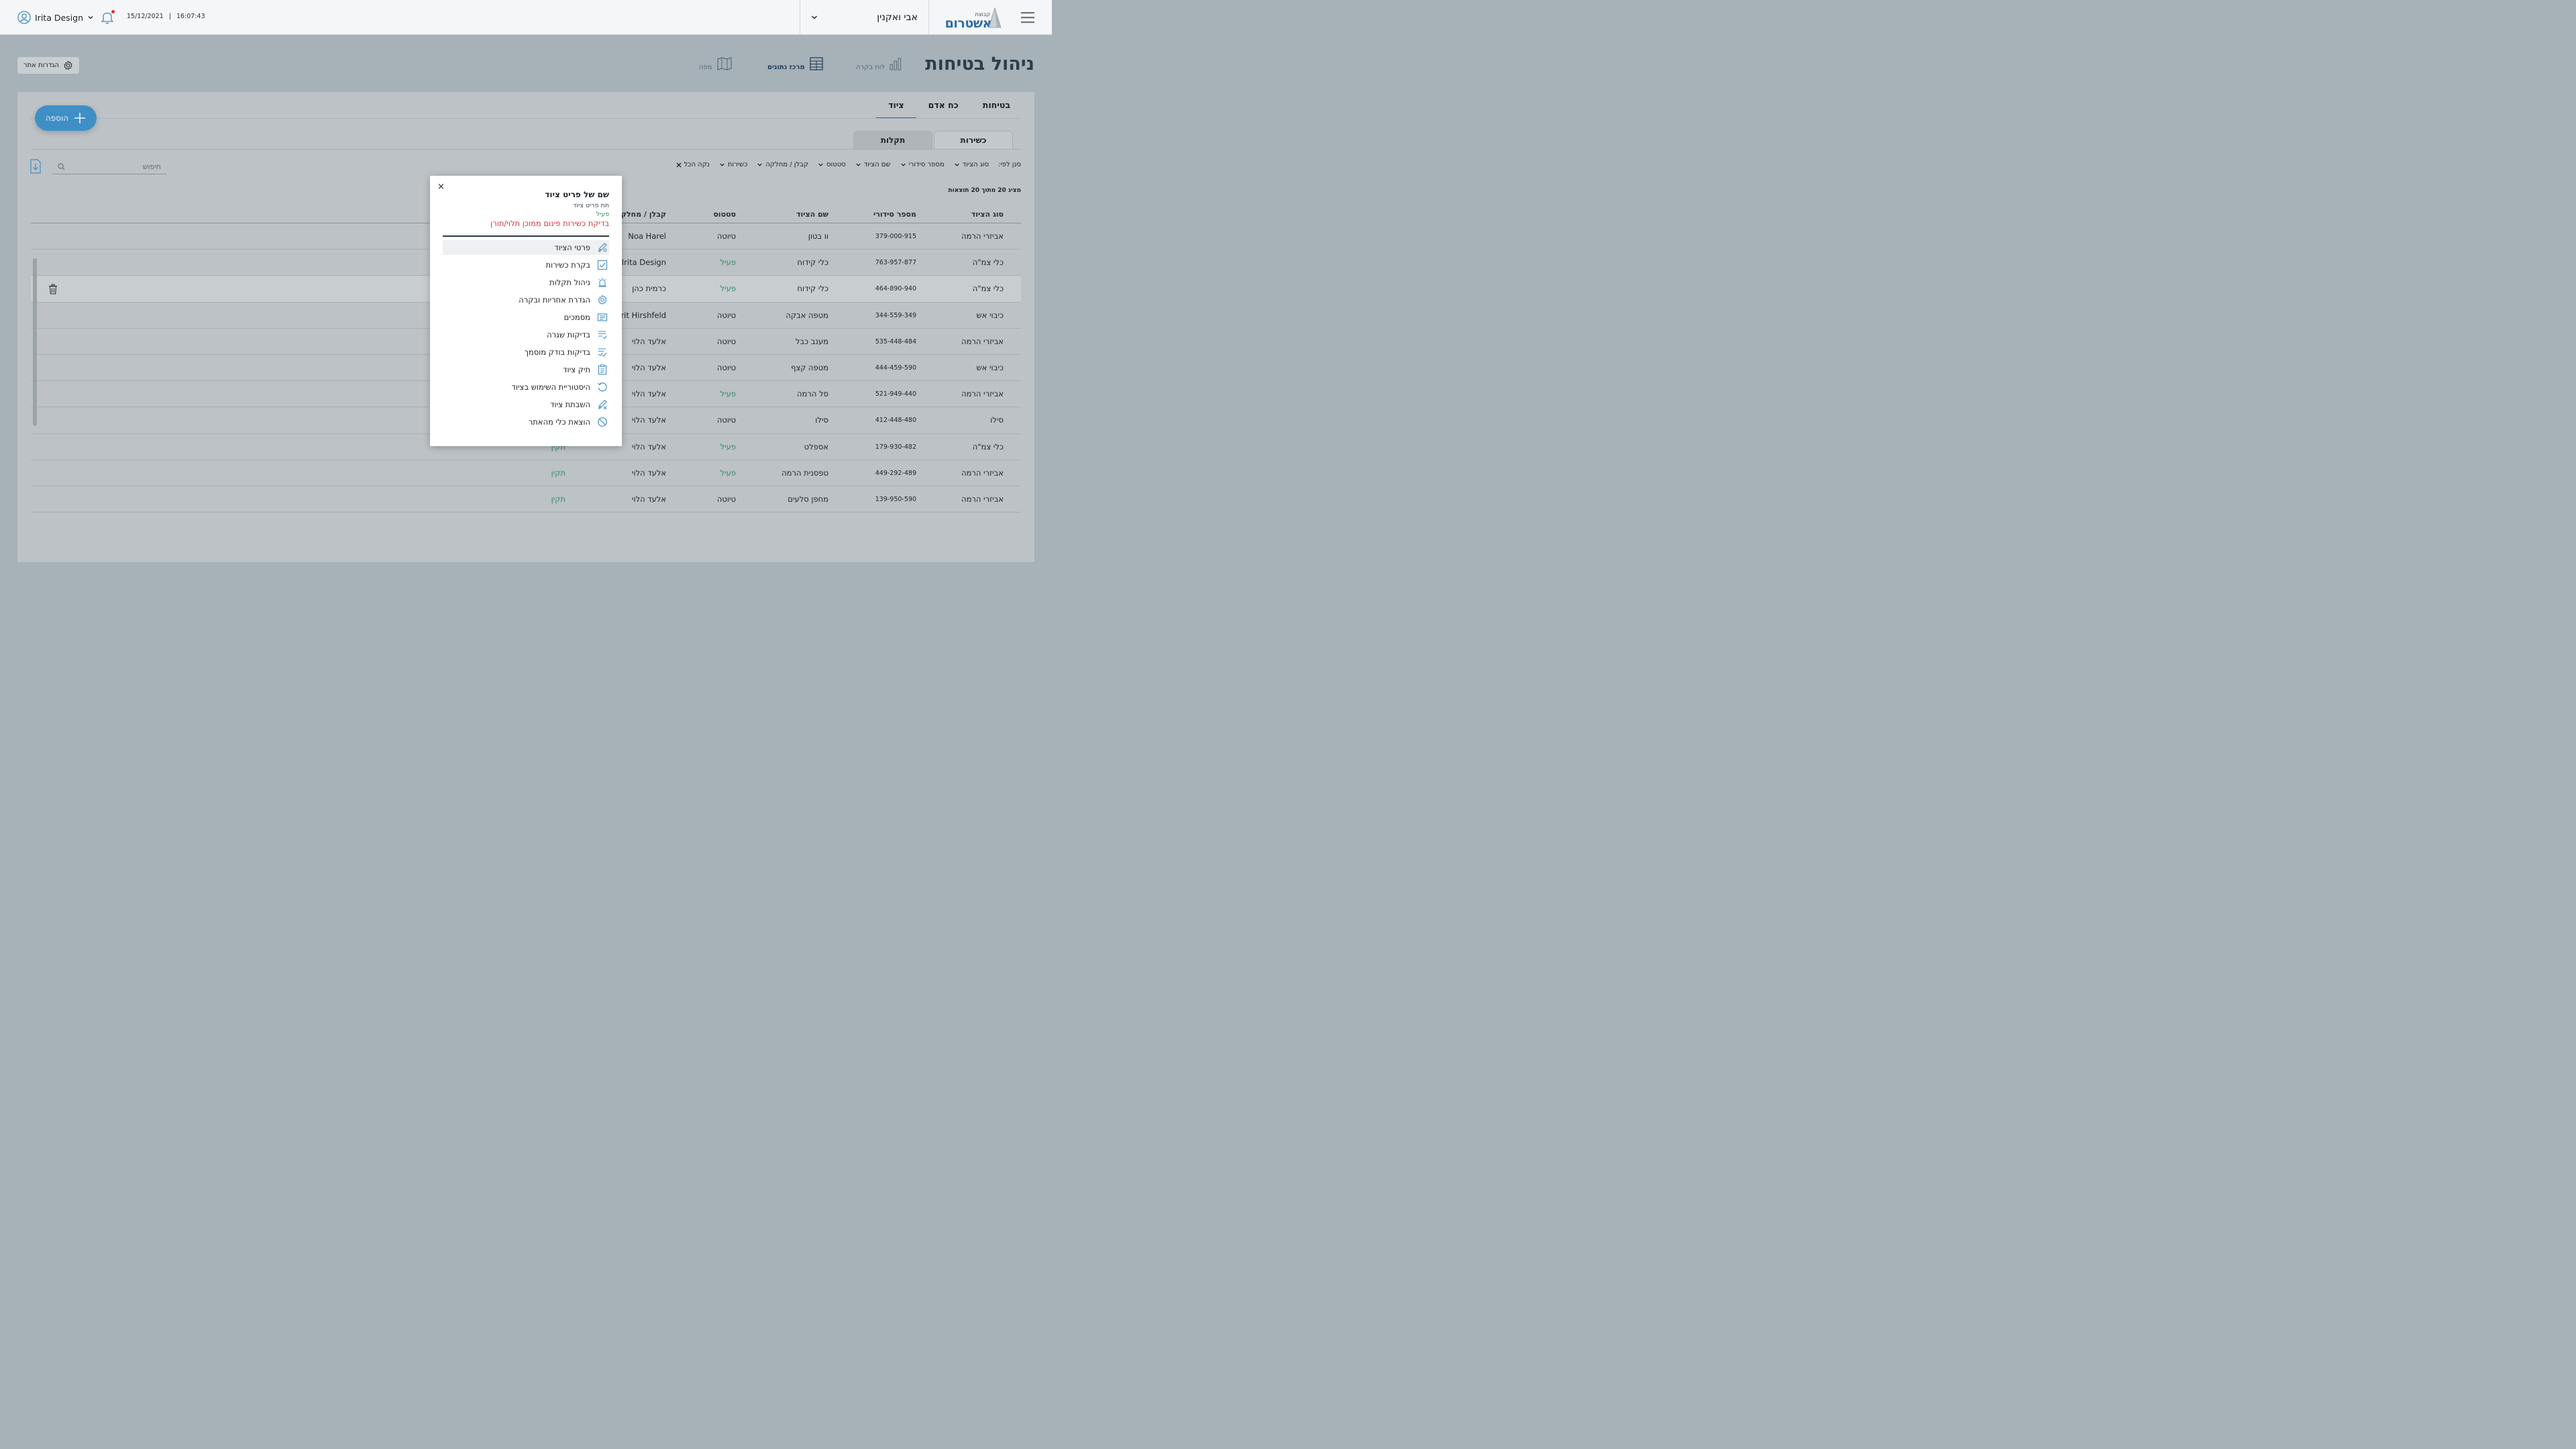  Describe the element at coordinates (782, 164) in the screenshot. I see `filter-contractor: קבלן / מחלקה` at that location.